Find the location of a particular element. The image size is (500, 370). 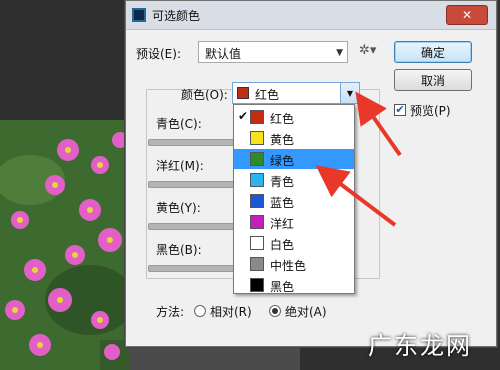

annotation-arrows is located at coordinates (358, 159).